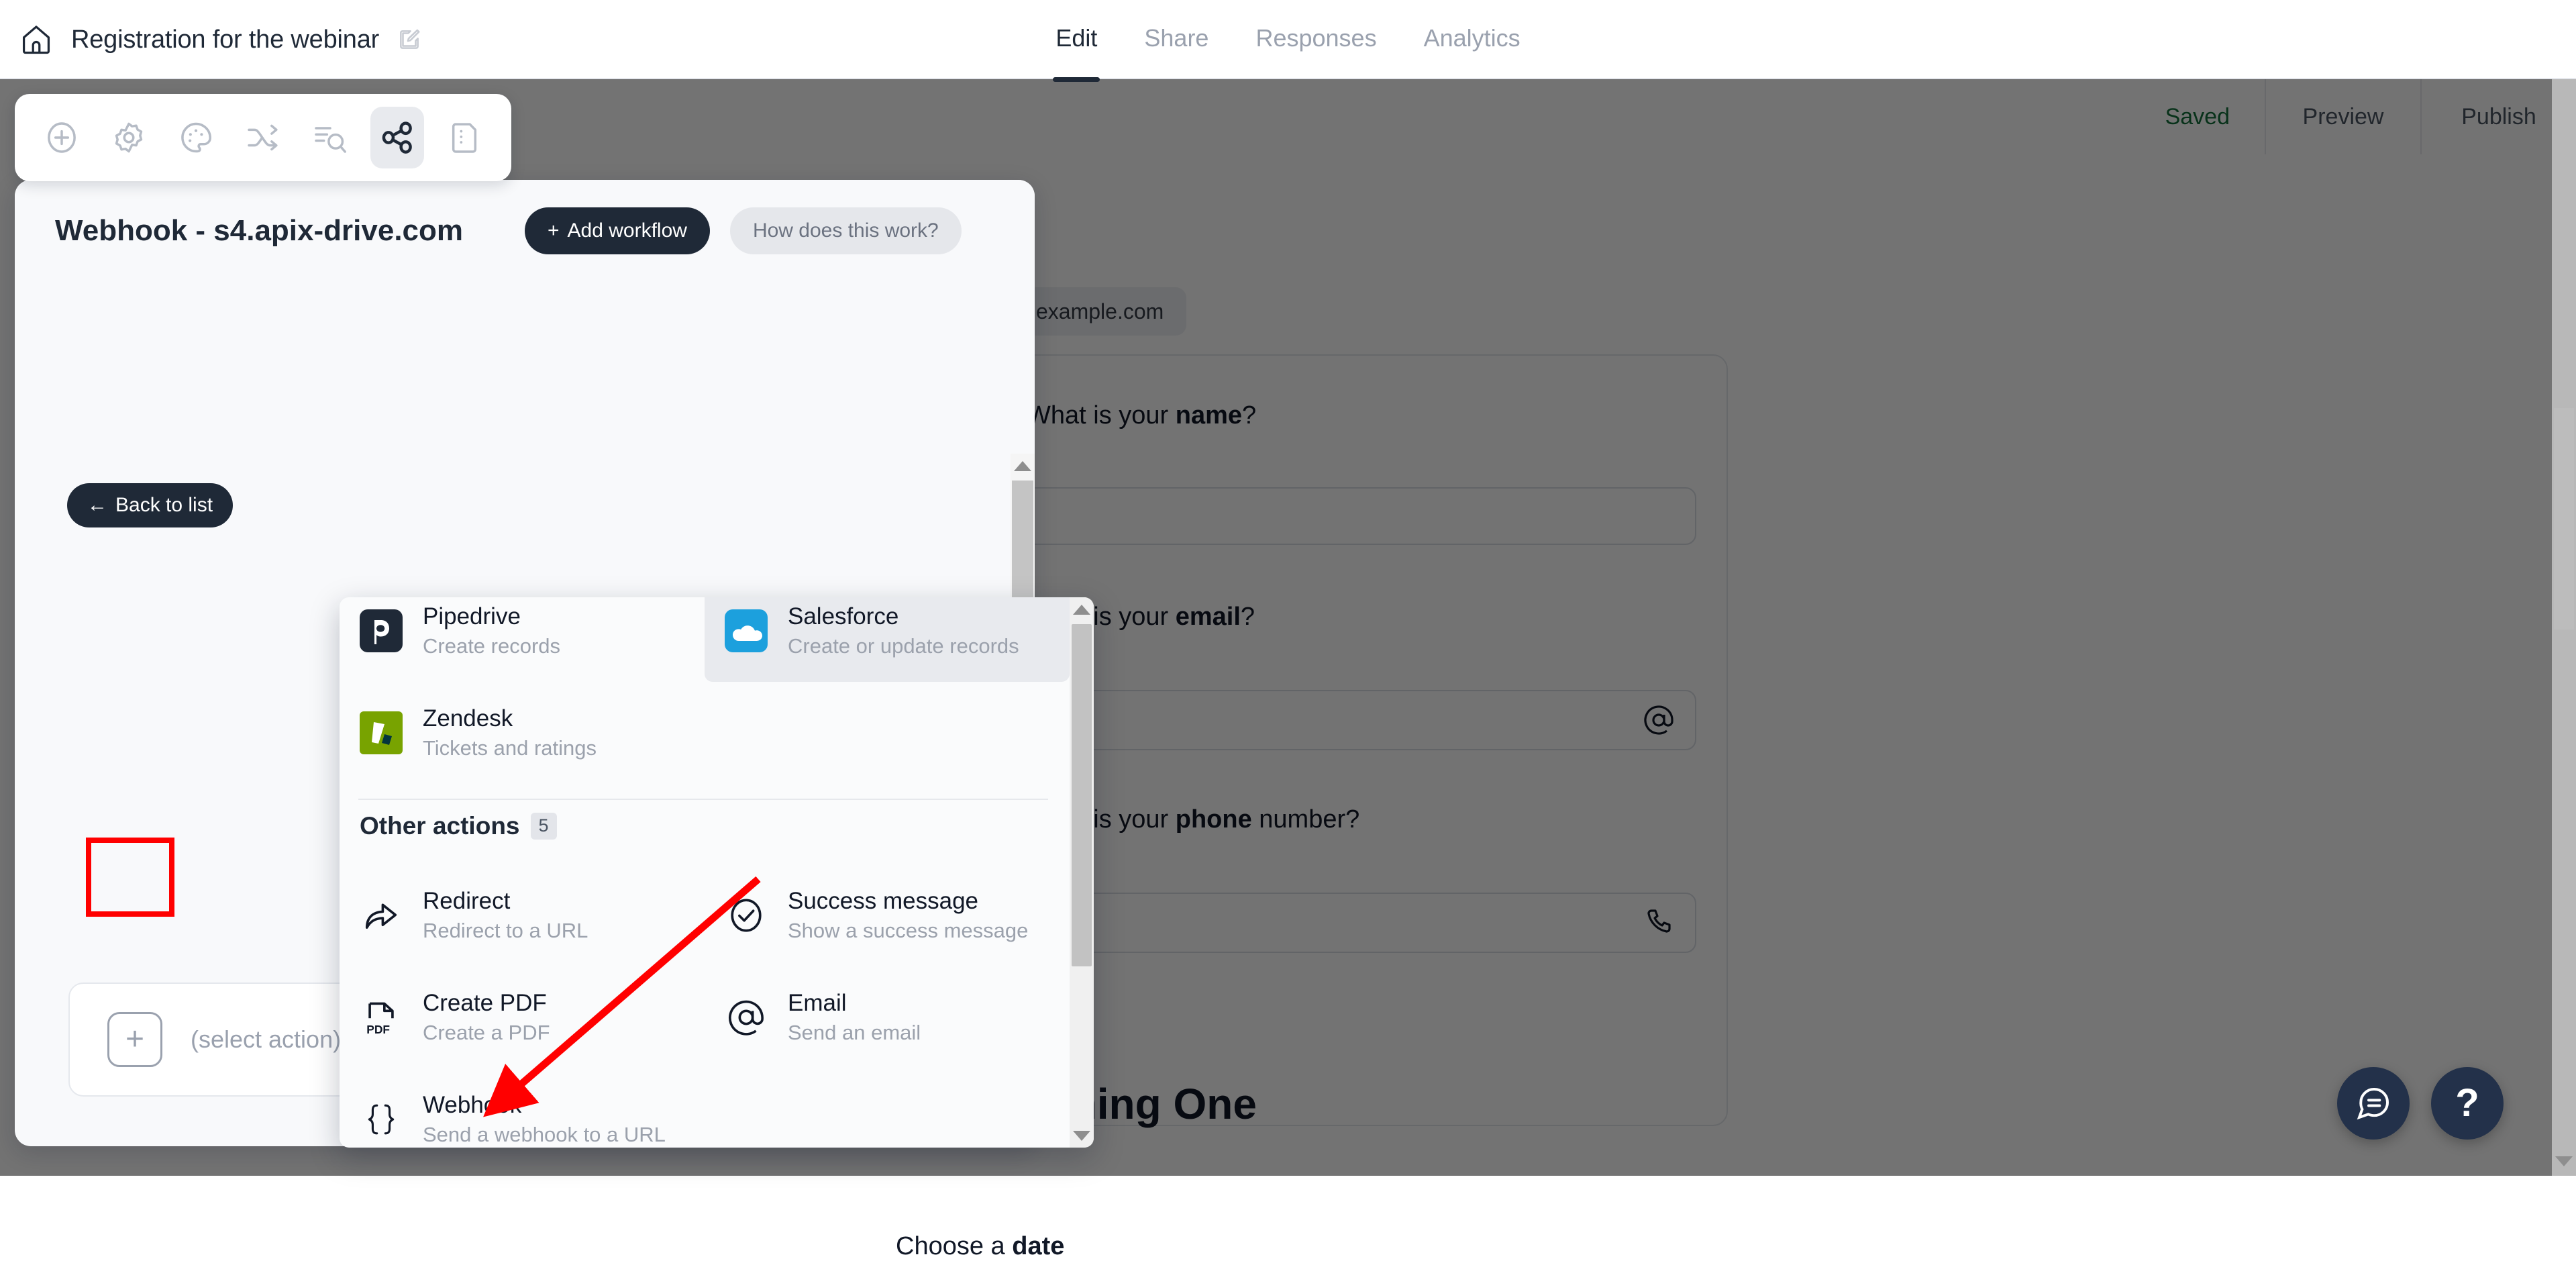 This screenshot has width=2576, height=1261. I want to click on workflow-title: Webhook - s4.apix-drive.com, so click(259, 231).